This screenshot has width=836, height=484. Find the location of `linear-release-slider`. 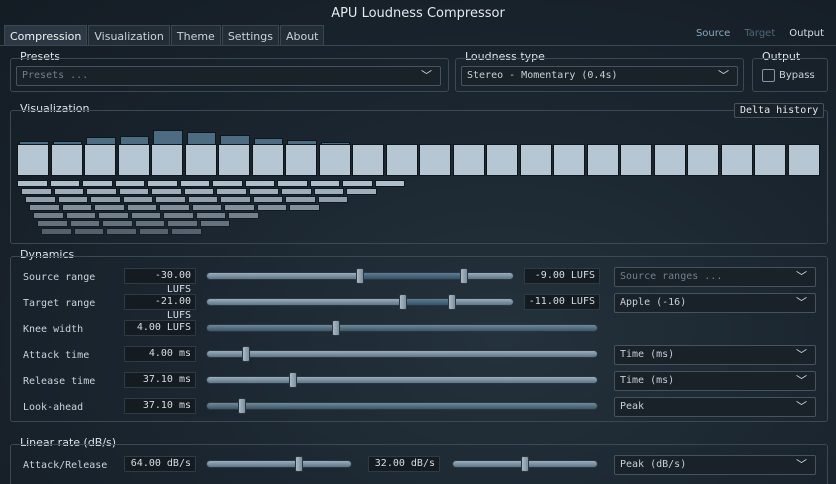

linear-release-slider is located at coordinates (525, 464).